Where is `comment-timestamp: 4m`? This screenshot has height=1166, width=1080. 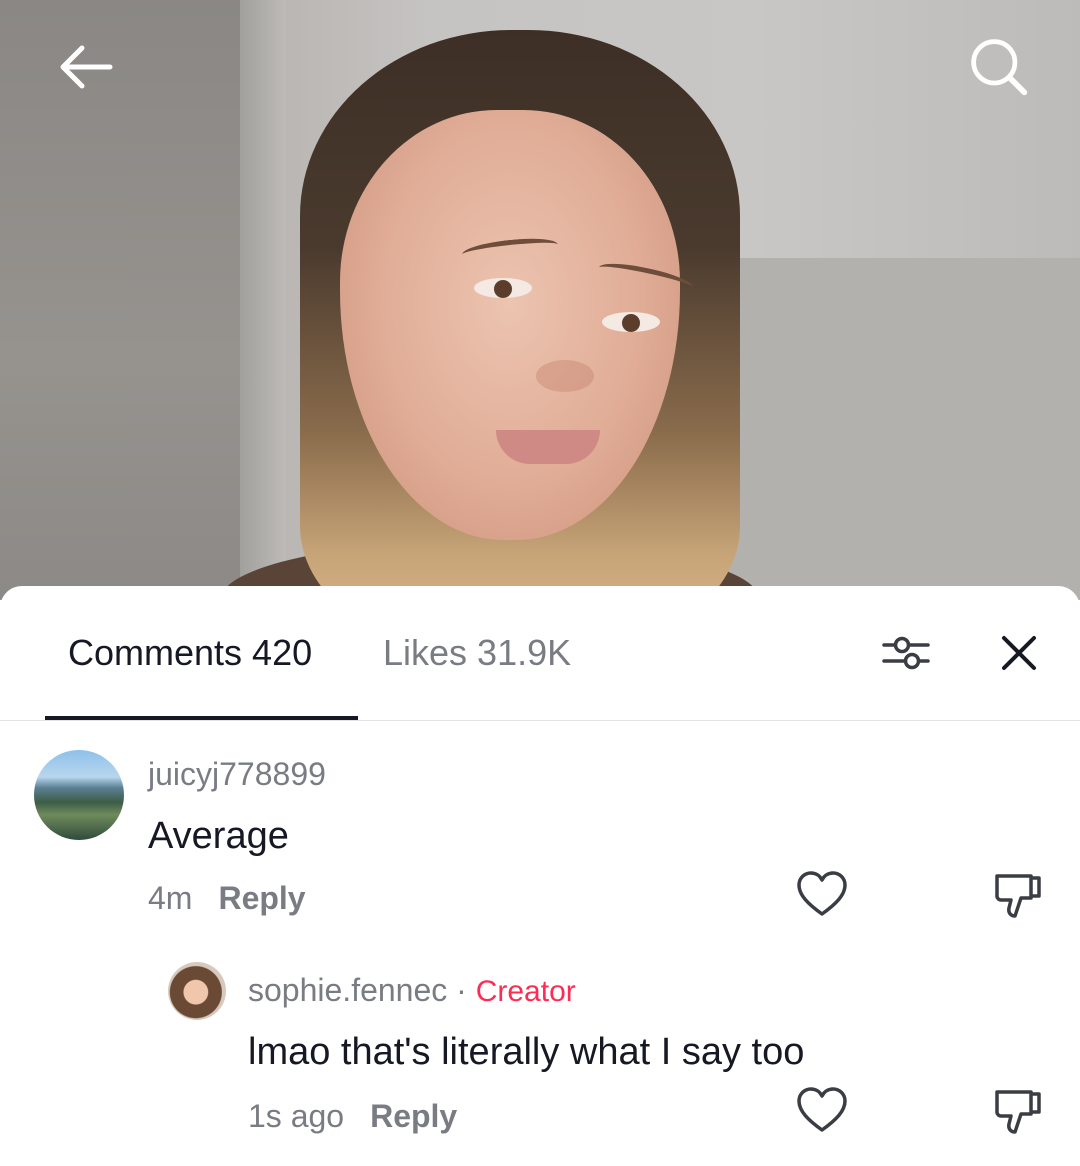
comment-timestamp: 4m is located at coordinates (170, 898).